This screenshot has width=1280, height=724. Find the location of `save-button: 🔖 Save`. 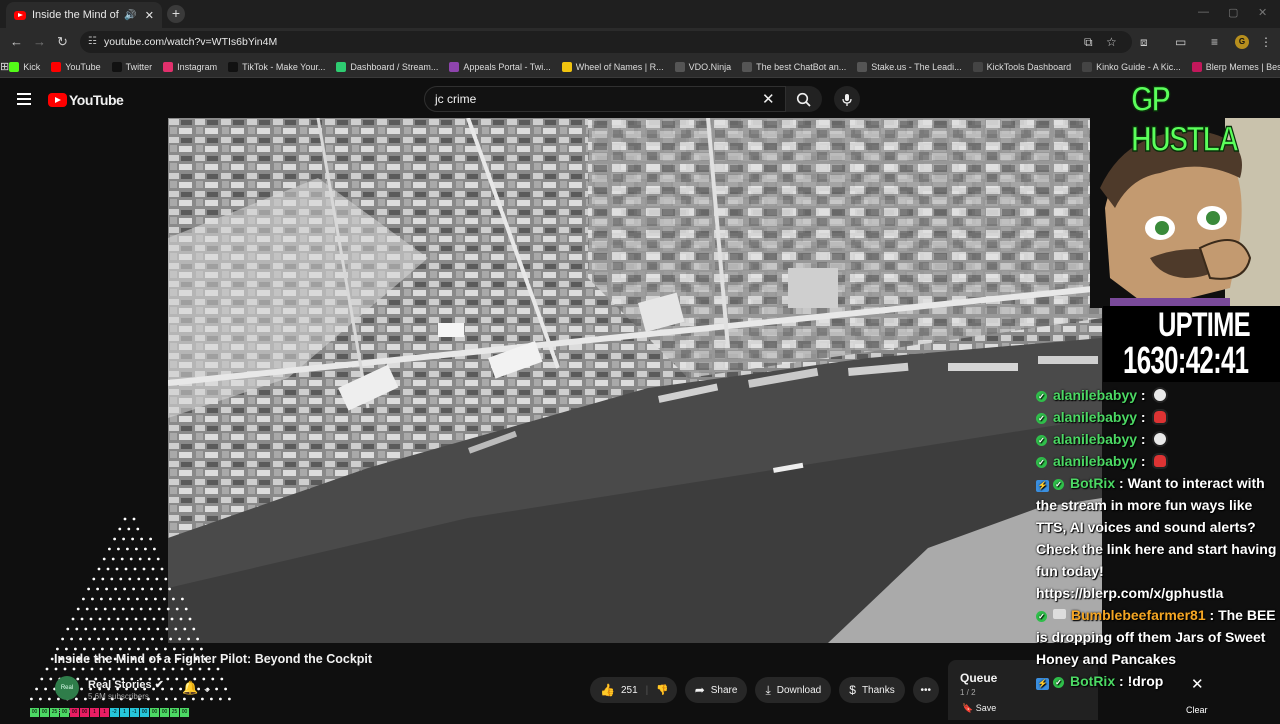

save-button: 🔖 Save is located at coordinates (979, 708).